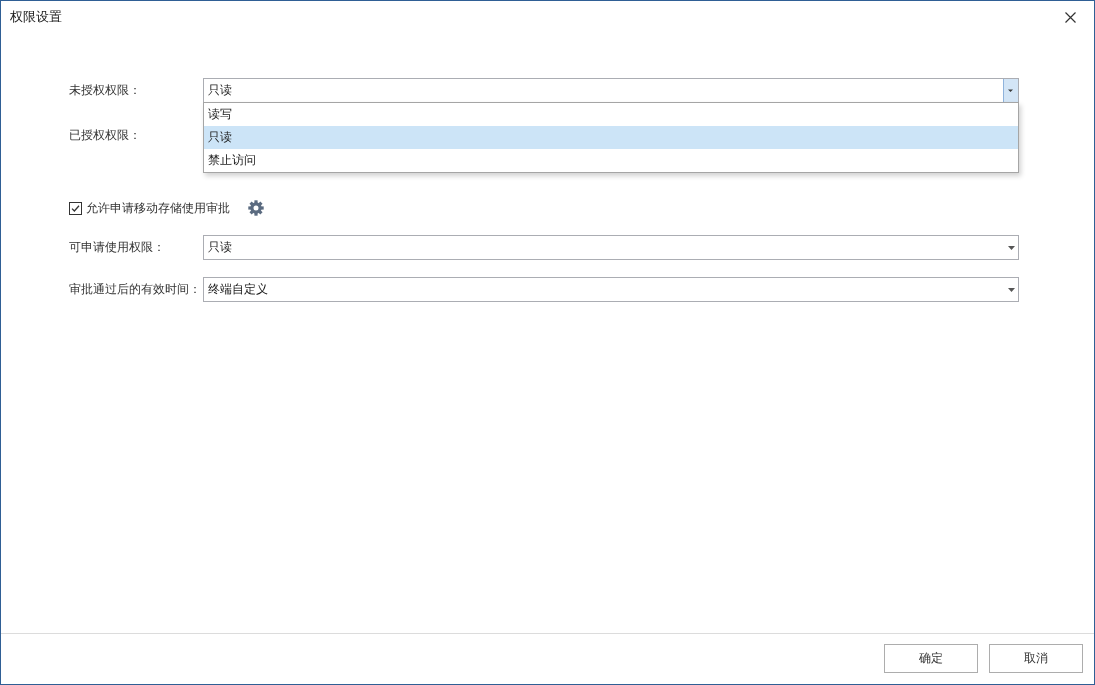 This screenshot has width=1095, height=685. Describe the element at coordinates (611, 114) in the screenshot. I see `dropdown-option: 读写` at that location.